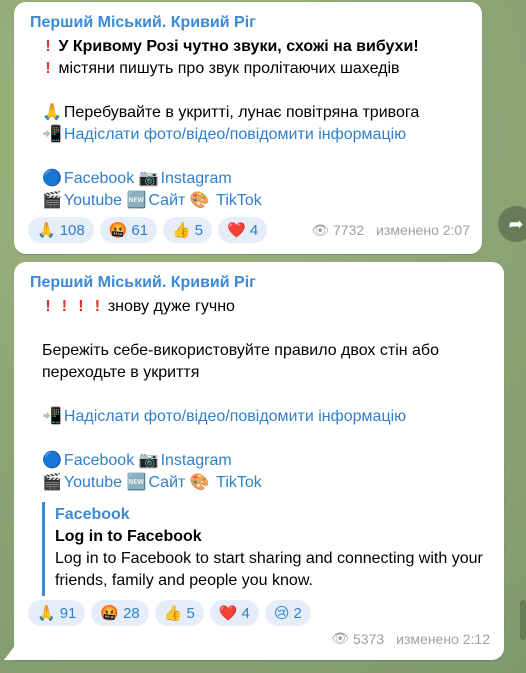 The width and height of the screenshot is (526, 673). I want to click on message-meta: 👁 5373 изменено 2:12, so click(410, 638).